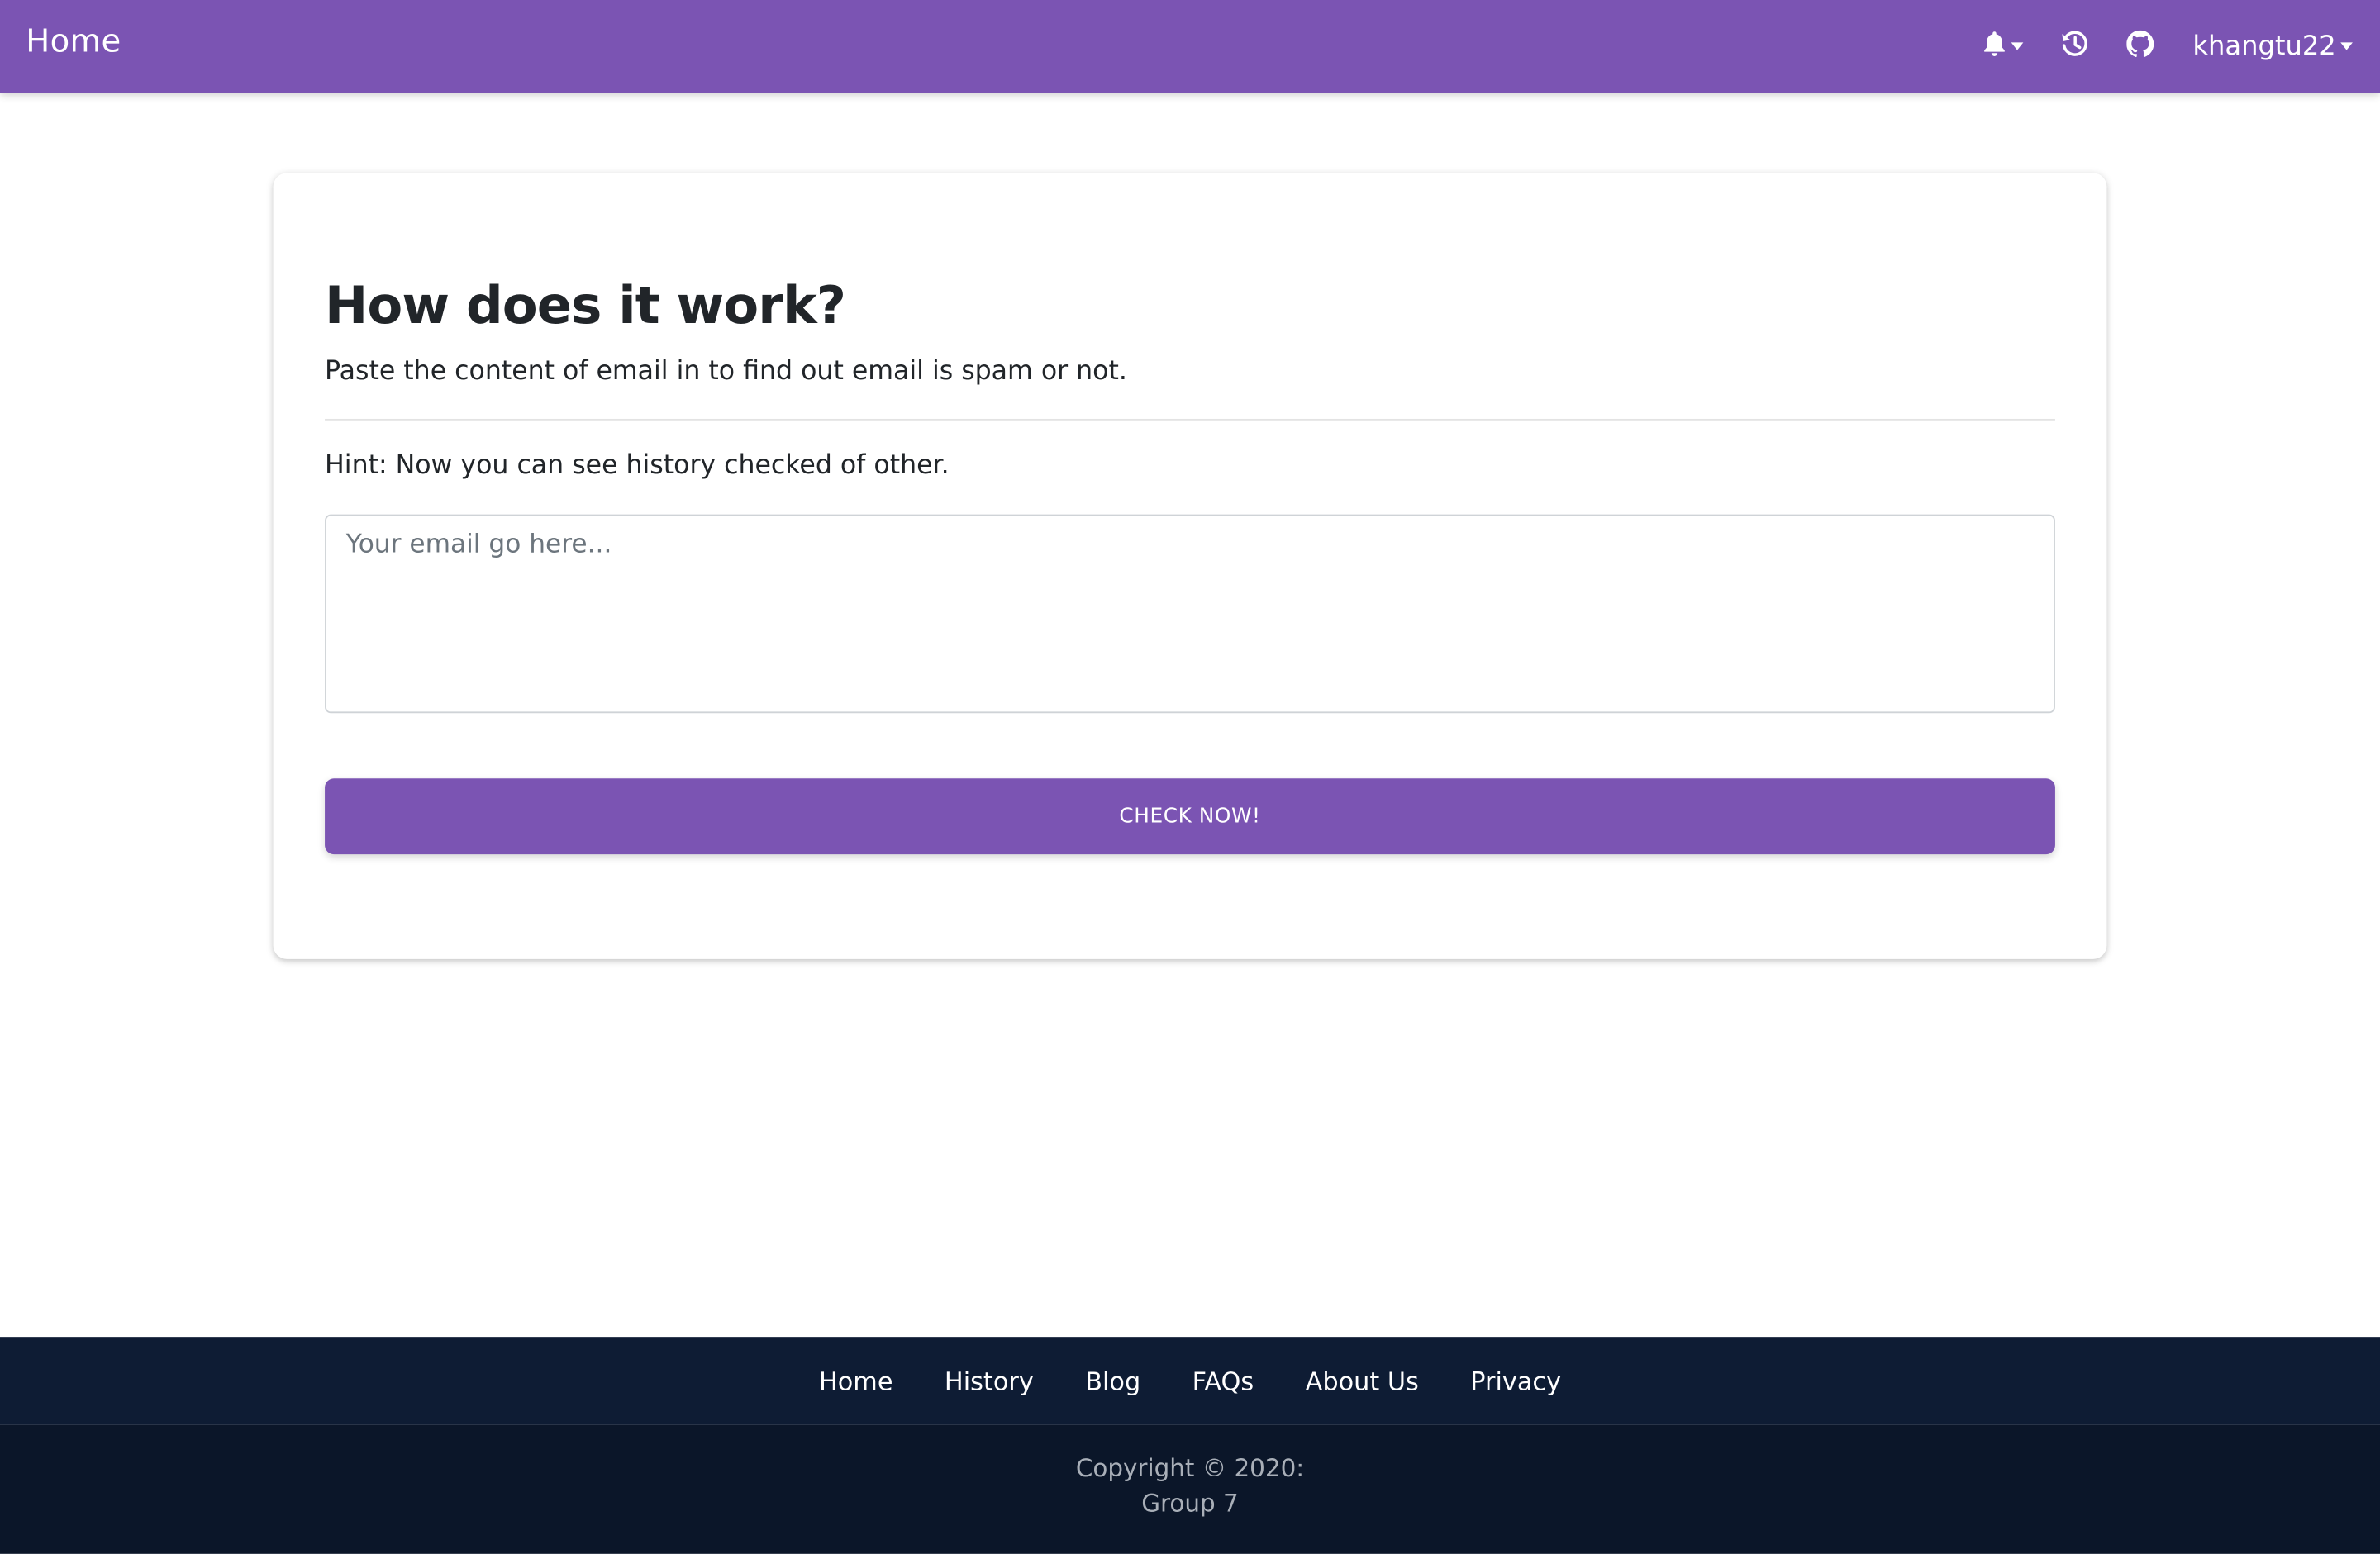 Image resolution: width=2380 pixels, height=1554 pixels. Describe the element at coordinates (1515, 1380) in the screenshot. I see `footer-link-privacy: Privacy` at that location.